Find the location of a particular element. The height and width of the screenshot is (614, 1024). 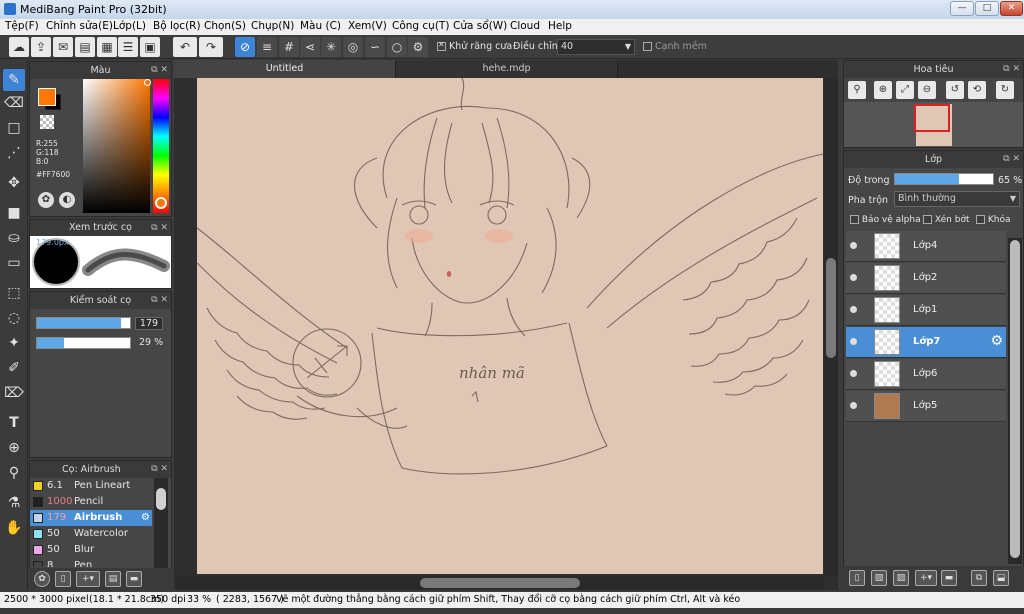

layer-opacity-slider is located at coordinates (944, 179).